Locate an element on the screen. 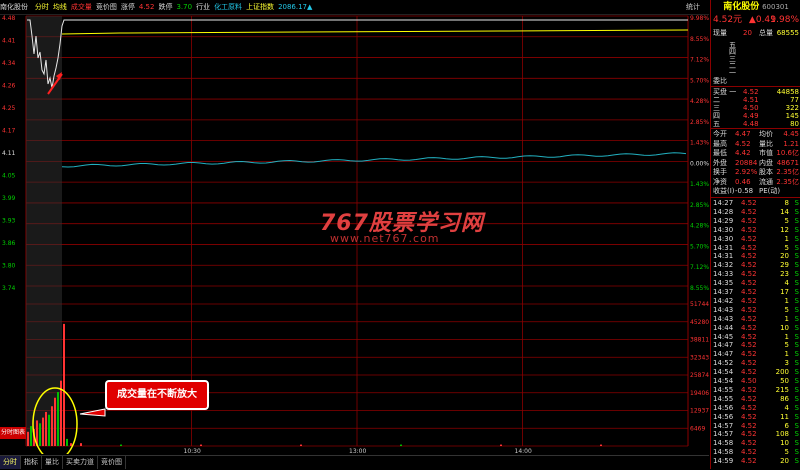  bottom-tab: 分时 is located at coordinates (10, 462).